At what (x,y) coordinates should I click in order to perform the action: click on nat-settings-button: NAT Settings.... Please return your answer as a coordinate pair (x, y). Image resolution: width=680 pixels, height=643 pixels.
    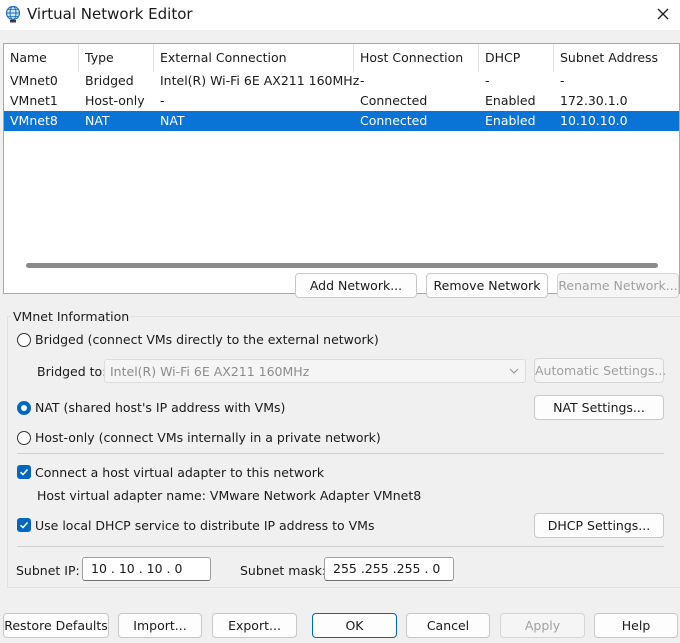
    Looking at the image, I should click on (599, 407).